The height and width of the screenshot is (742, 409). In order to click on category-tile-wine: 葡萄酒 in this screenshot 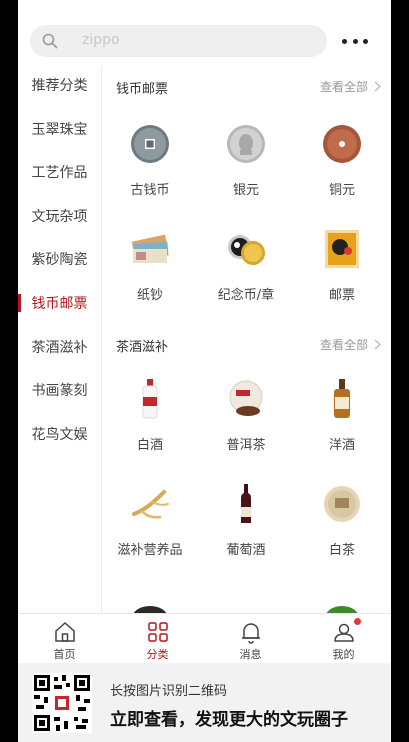, I will do `click(246, 531)`.